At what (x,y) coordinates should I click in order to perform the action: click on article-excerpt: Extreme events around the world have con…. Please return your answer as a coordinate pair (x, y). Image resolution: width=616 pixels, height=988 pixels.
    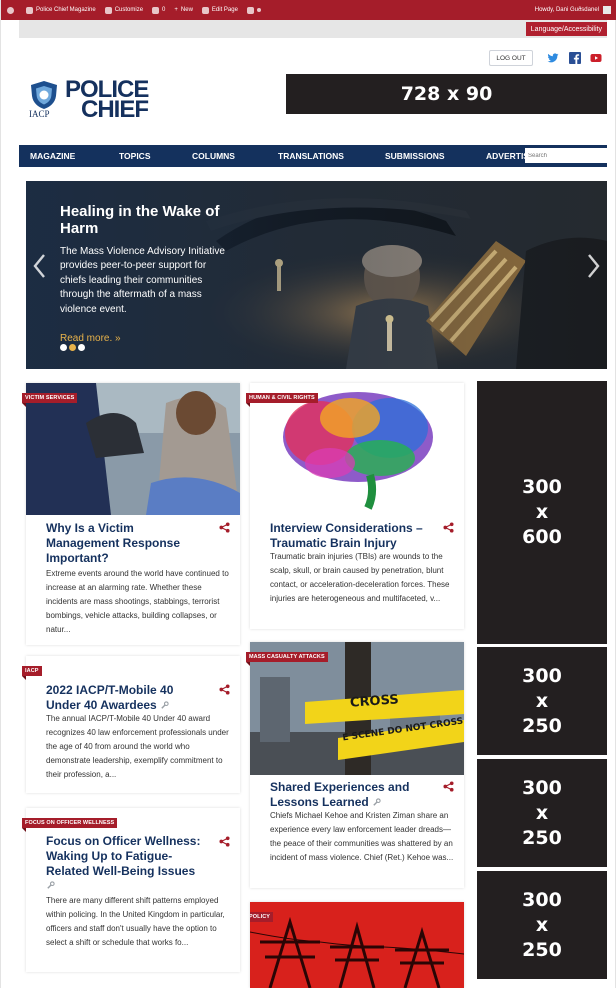
    Looking at the image, I should click on (137, 601).